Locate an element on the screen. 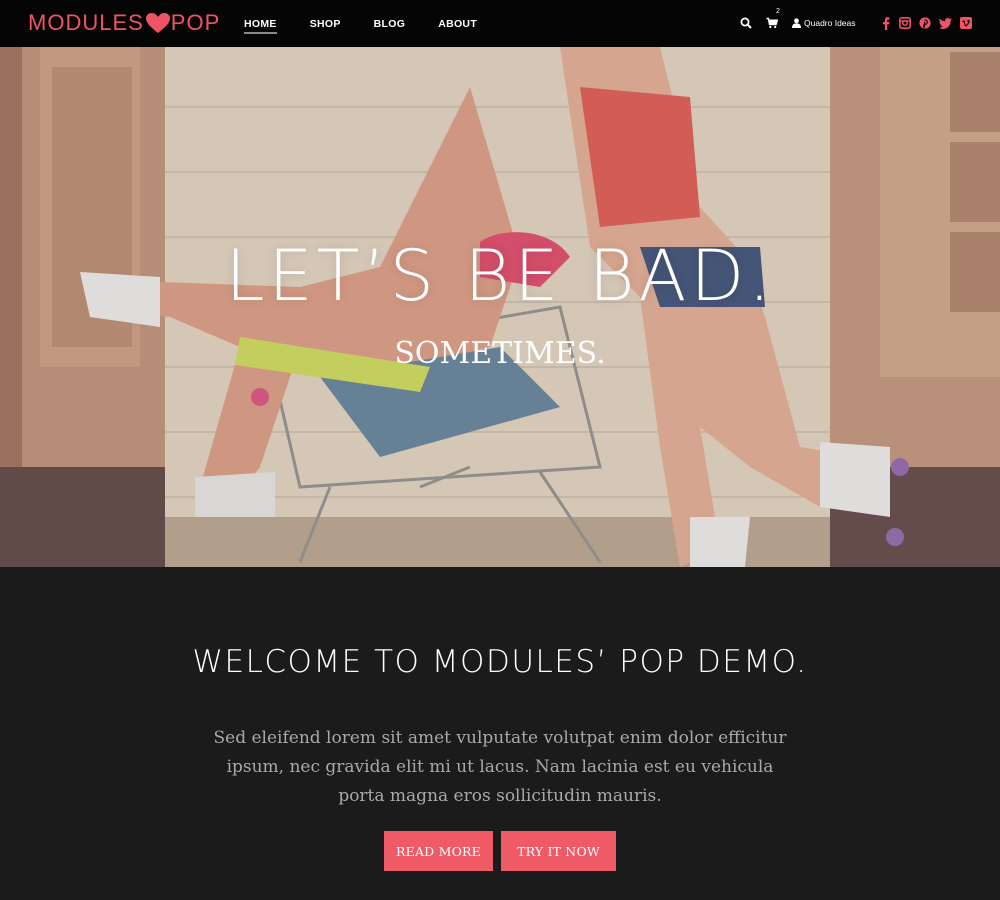 The image size is (1000, 900). menu-label-about: ABOUT is located at coordinates (458, 23).